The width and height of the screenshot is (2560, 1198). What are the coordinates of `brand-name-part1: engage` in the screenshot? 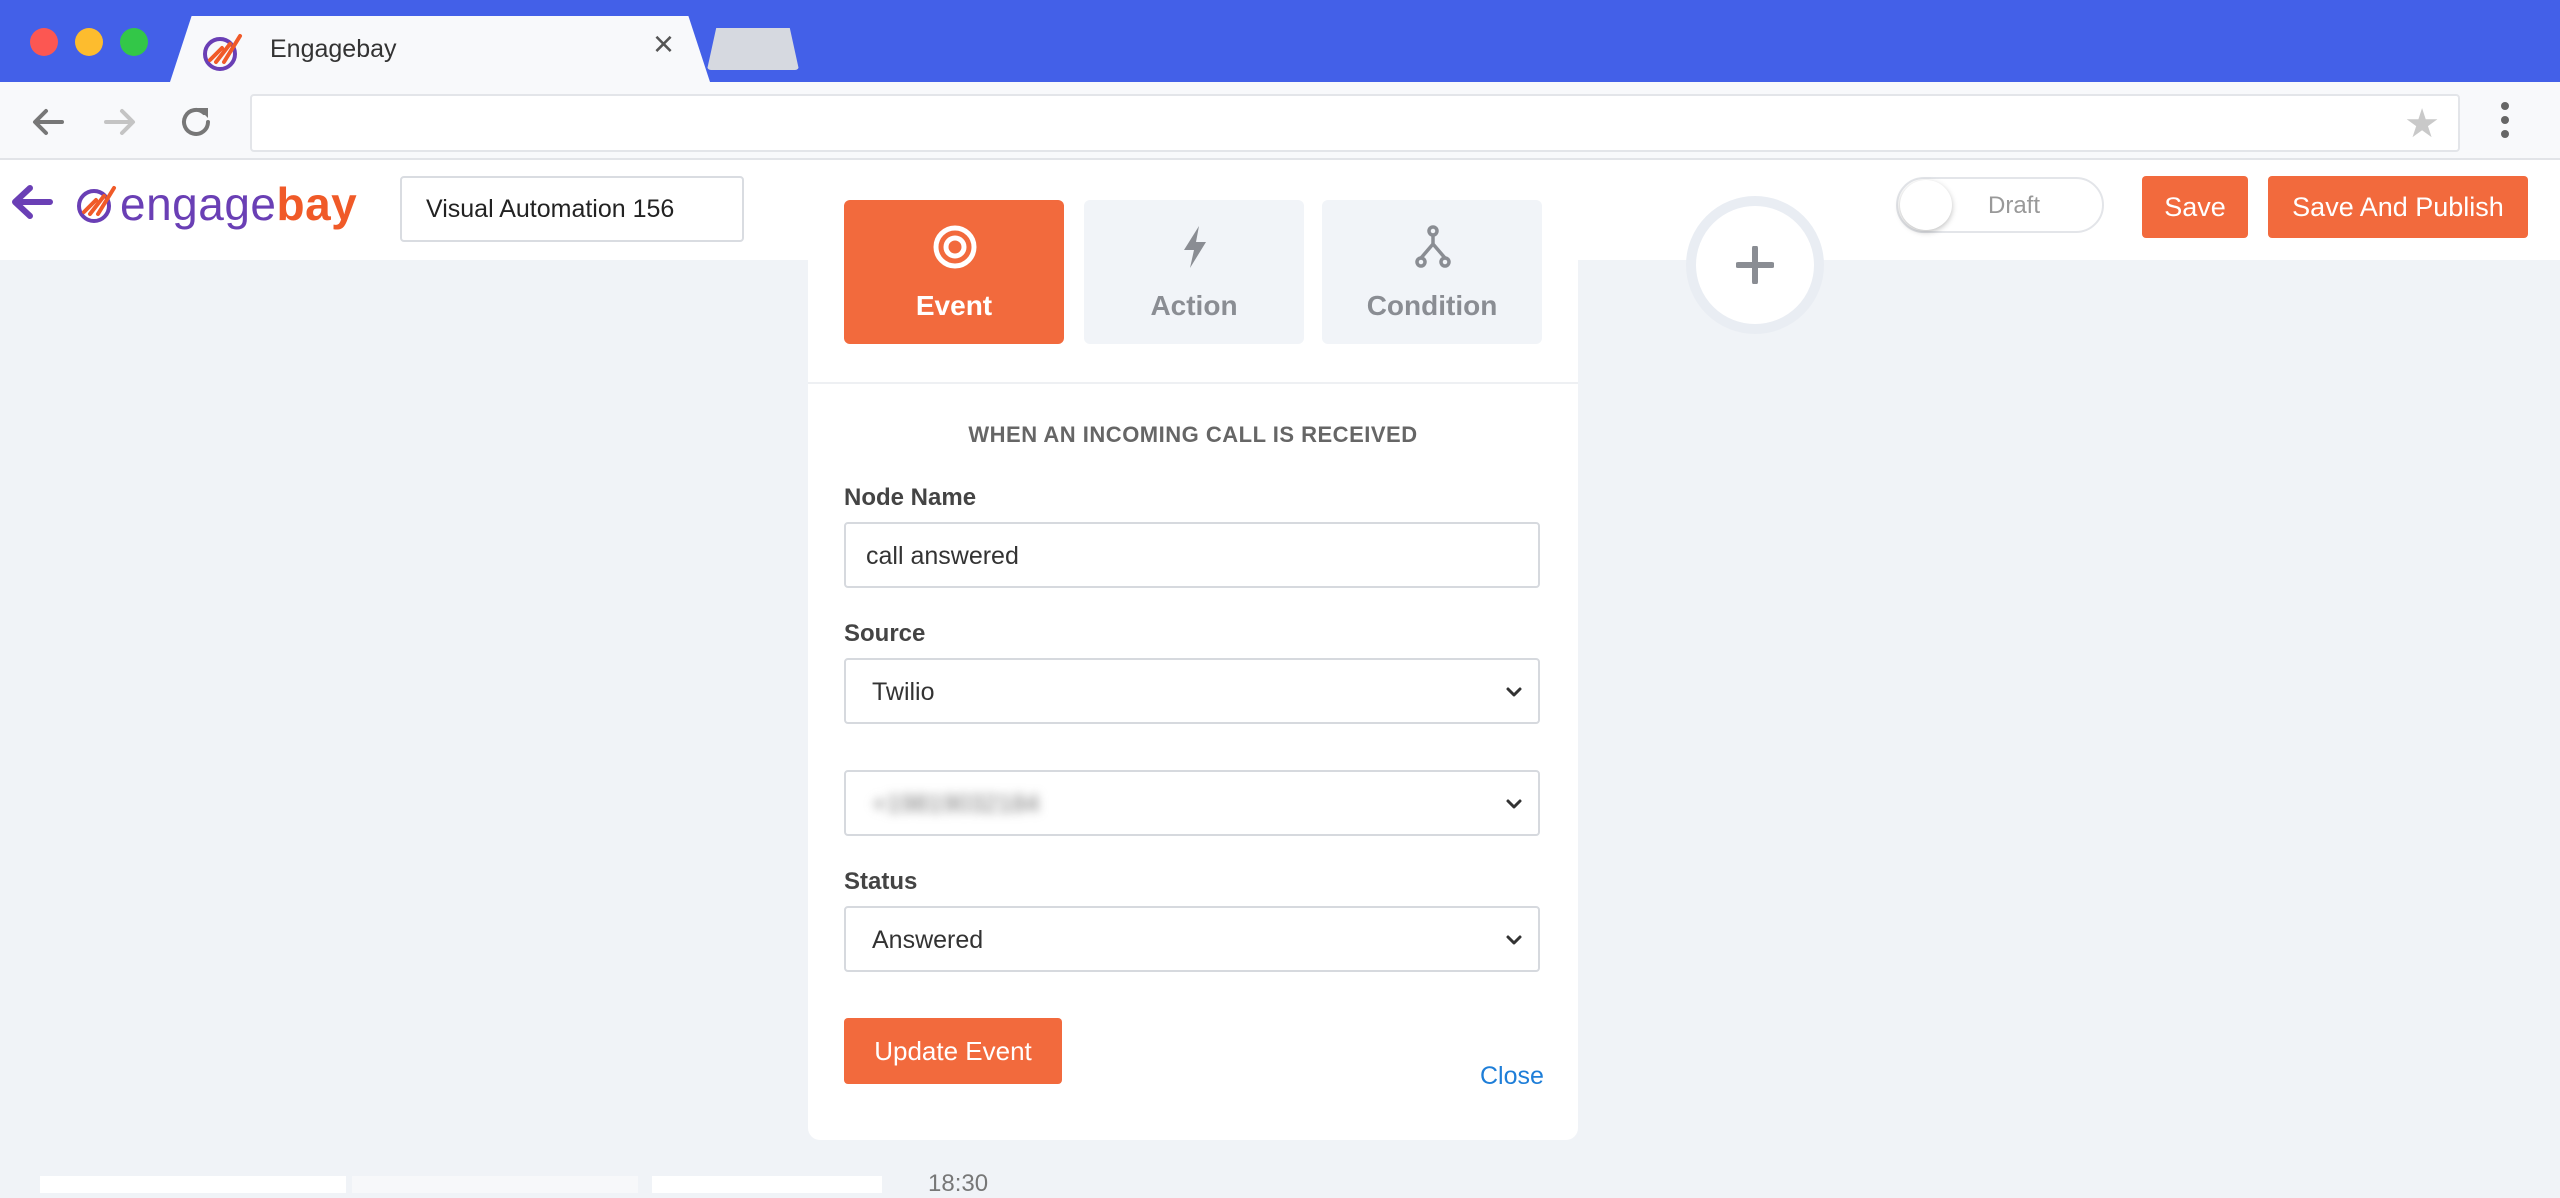 It's located at (198, 204).